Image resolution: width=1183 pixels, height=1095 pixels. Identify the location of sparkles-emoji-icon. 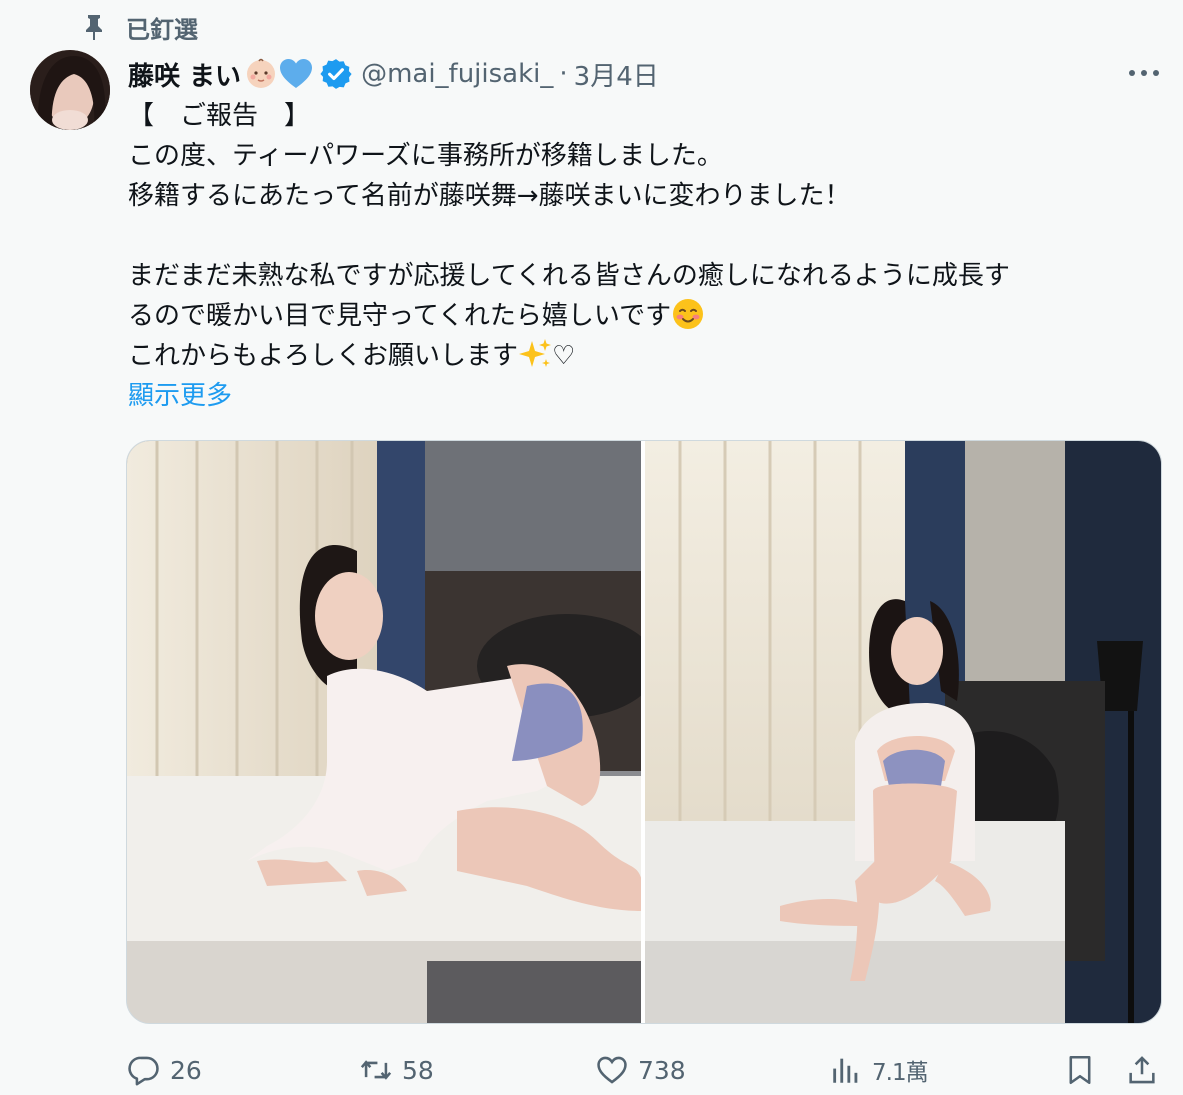
(535, 354).